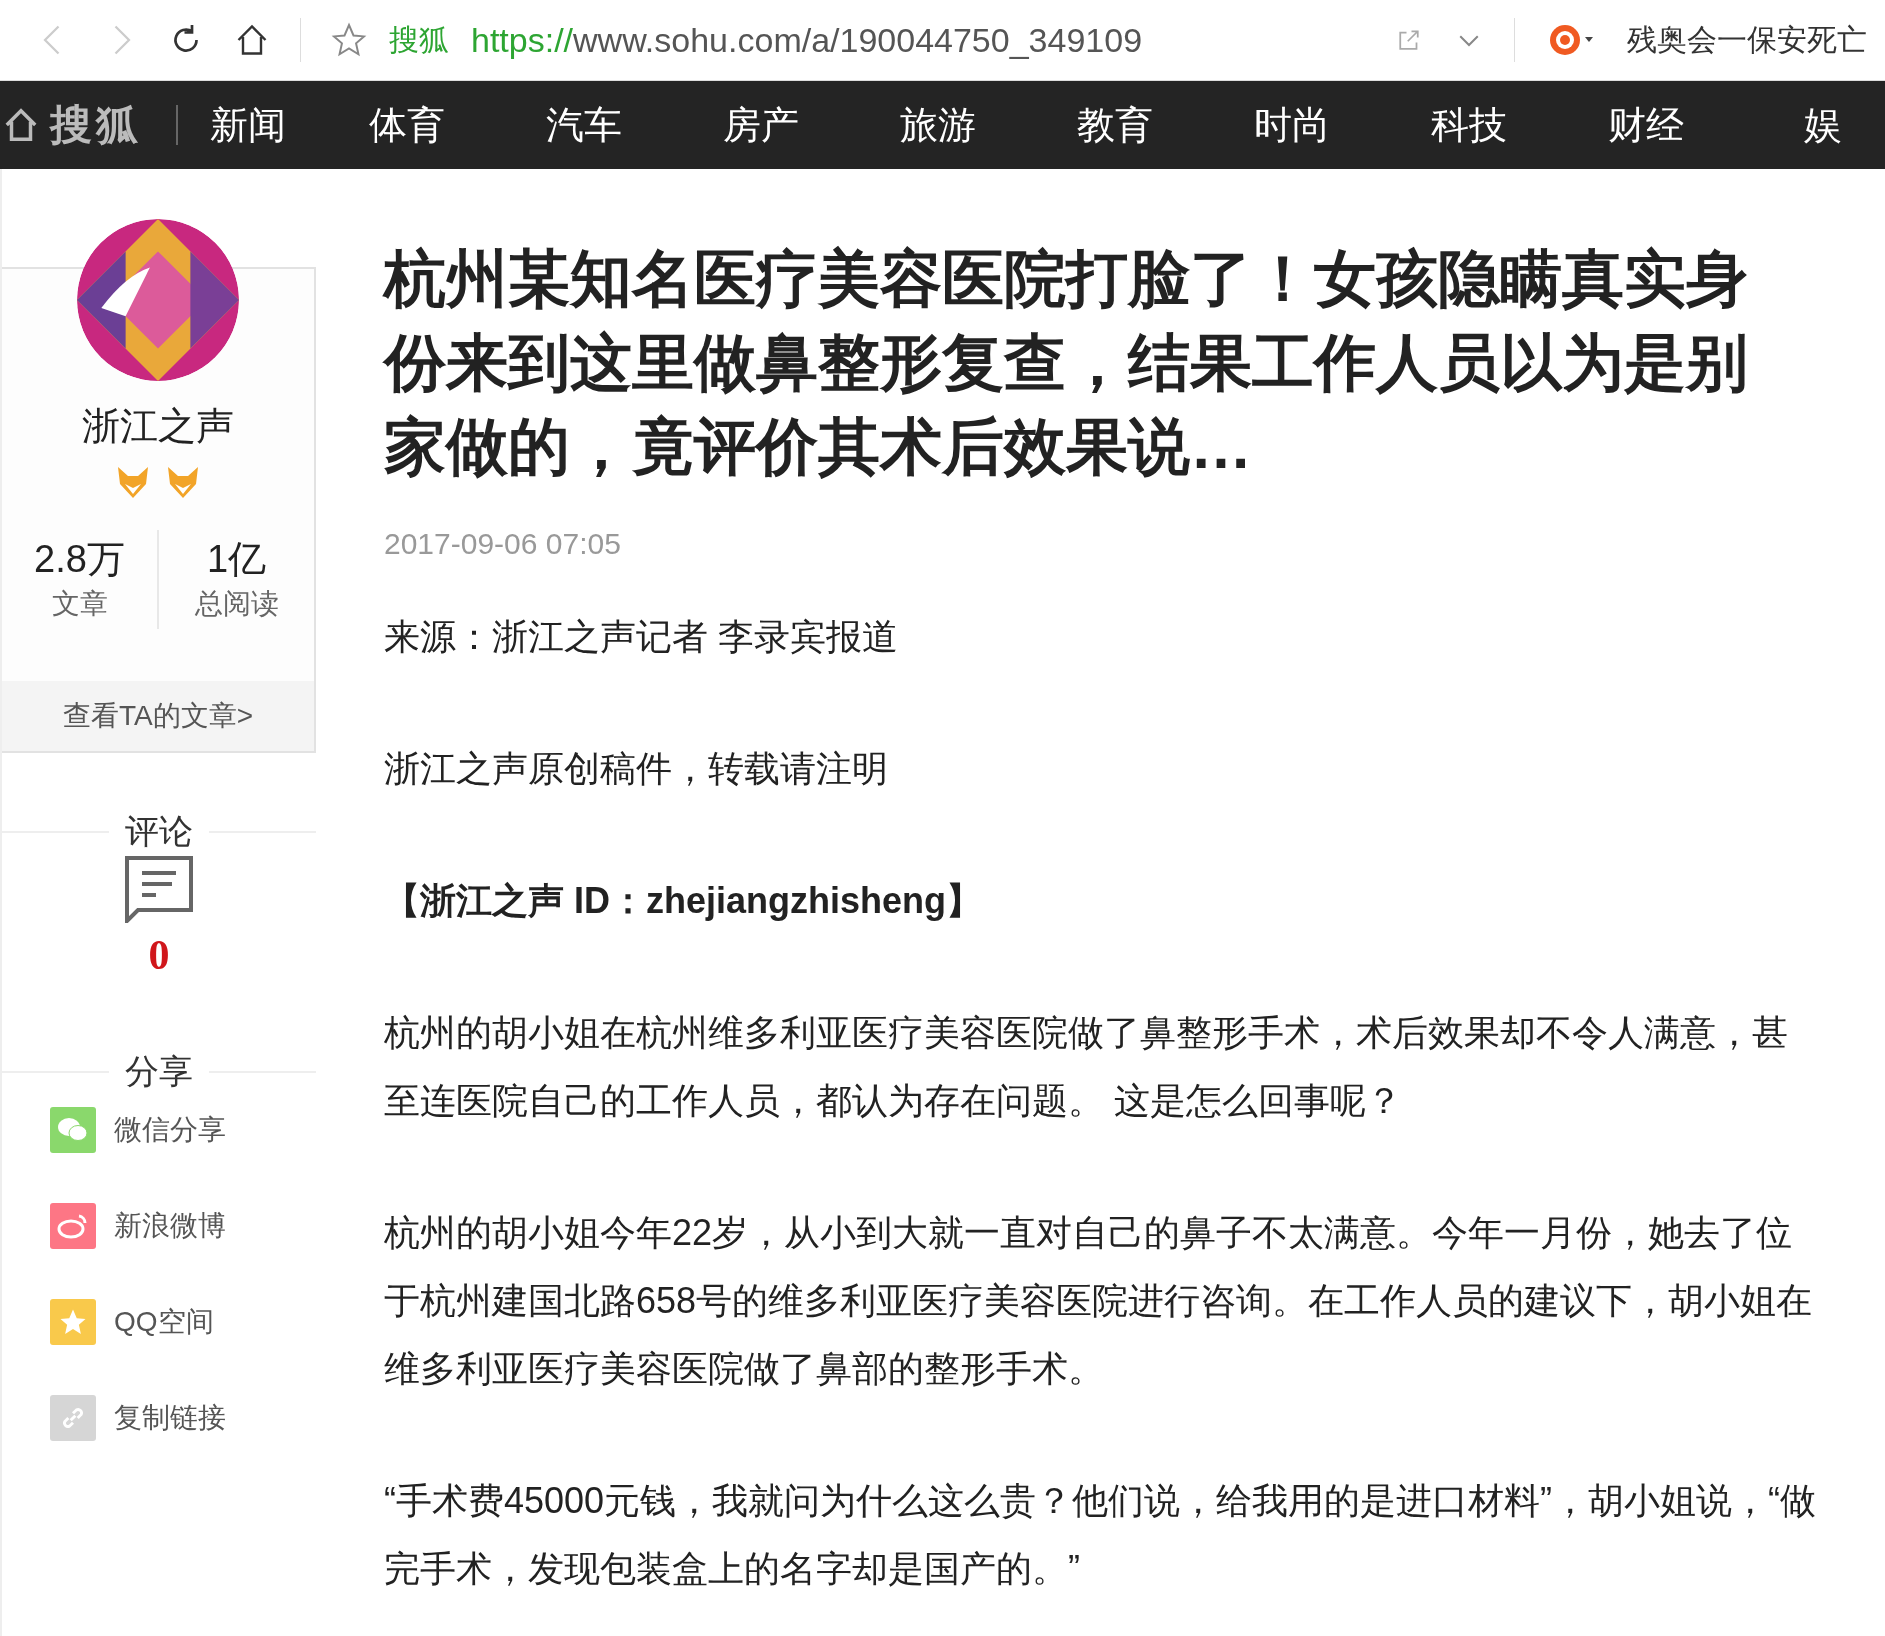  I want to click on stat-label: 总阅读, so click(236, 604).